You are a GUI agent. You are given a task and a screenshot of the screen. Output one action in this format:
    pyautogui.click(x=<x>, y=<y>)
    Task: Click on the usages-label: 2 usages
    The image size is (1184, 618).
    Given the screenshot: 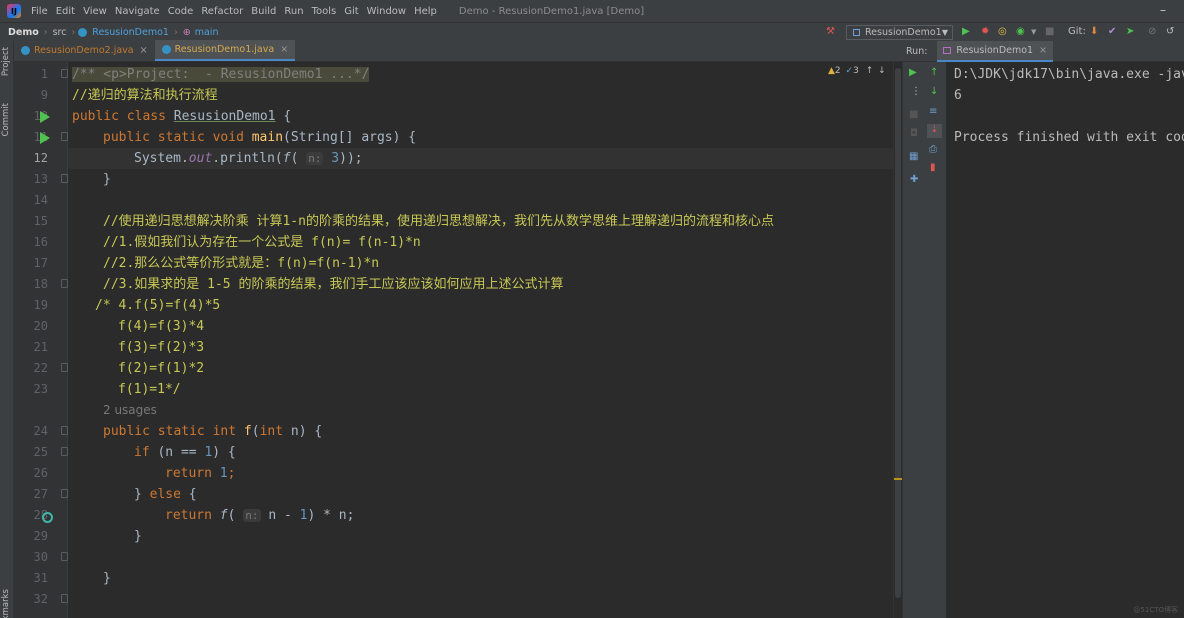 What is the action you would take?
    pyautogui.click(x=130, y=410)
    